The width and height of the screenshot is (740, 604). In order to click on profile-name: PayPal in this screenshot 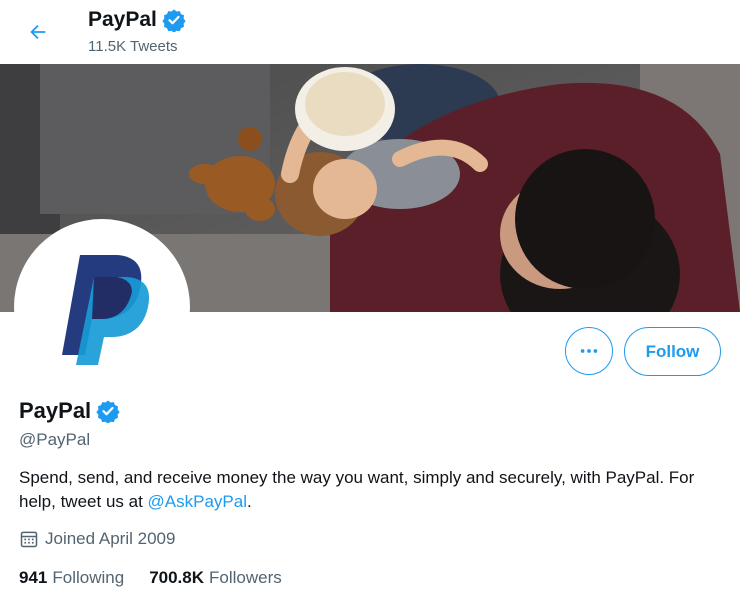, I will do `click(69, 411)`.